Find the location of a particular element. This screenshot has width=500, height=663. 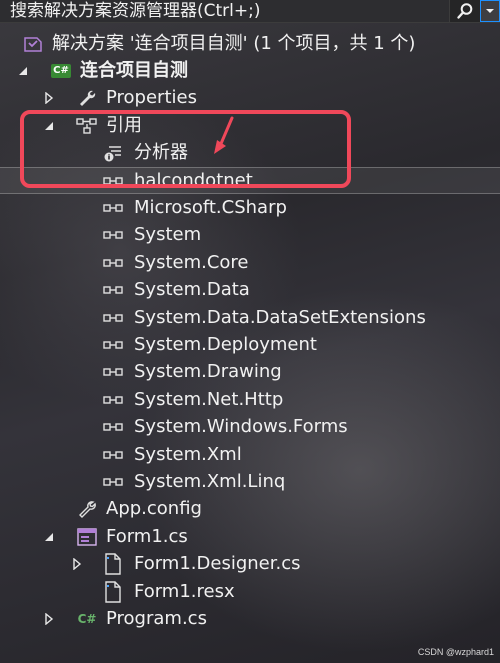

search-icon is located at coordinates (465, 11).